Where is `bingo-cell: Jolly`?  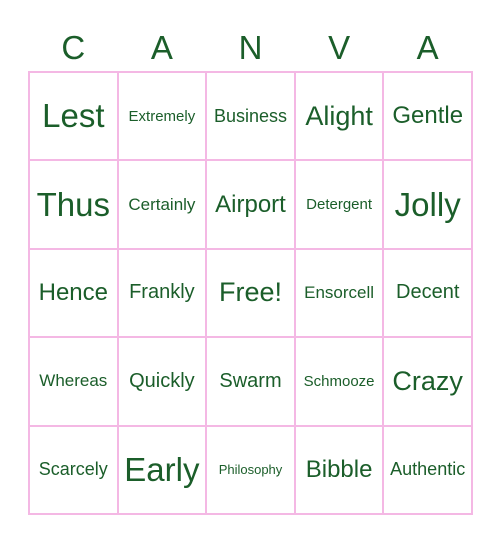 bingo-cell: Jolly is located at coordinates (427, 204).